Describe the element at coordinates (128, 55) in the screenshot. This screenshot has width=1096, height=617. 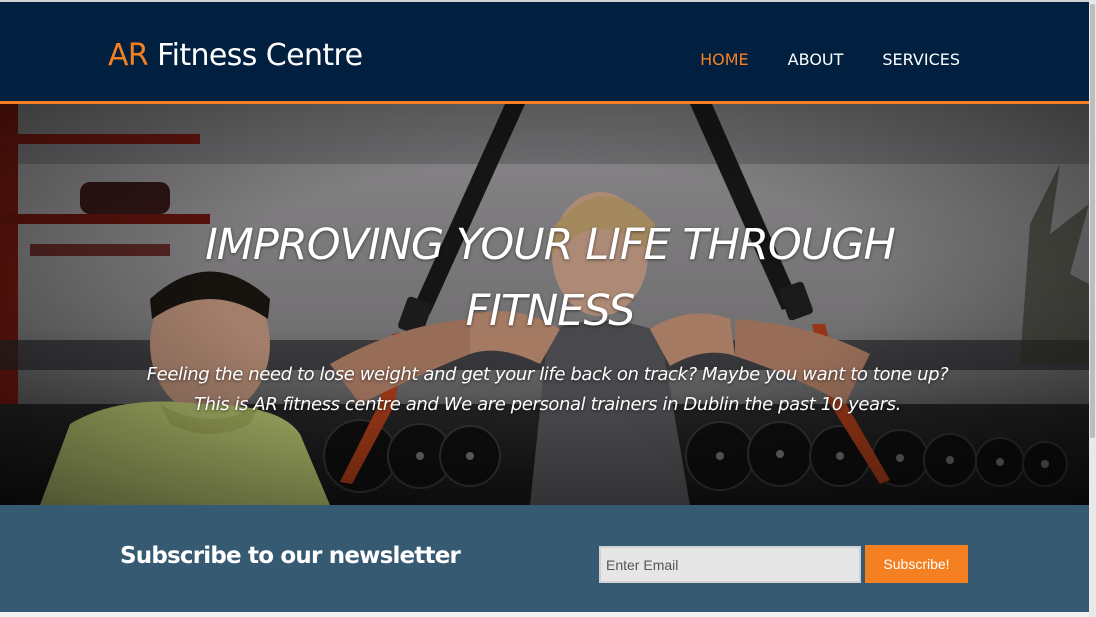
I see `logo-accent-text: AR` at that location.